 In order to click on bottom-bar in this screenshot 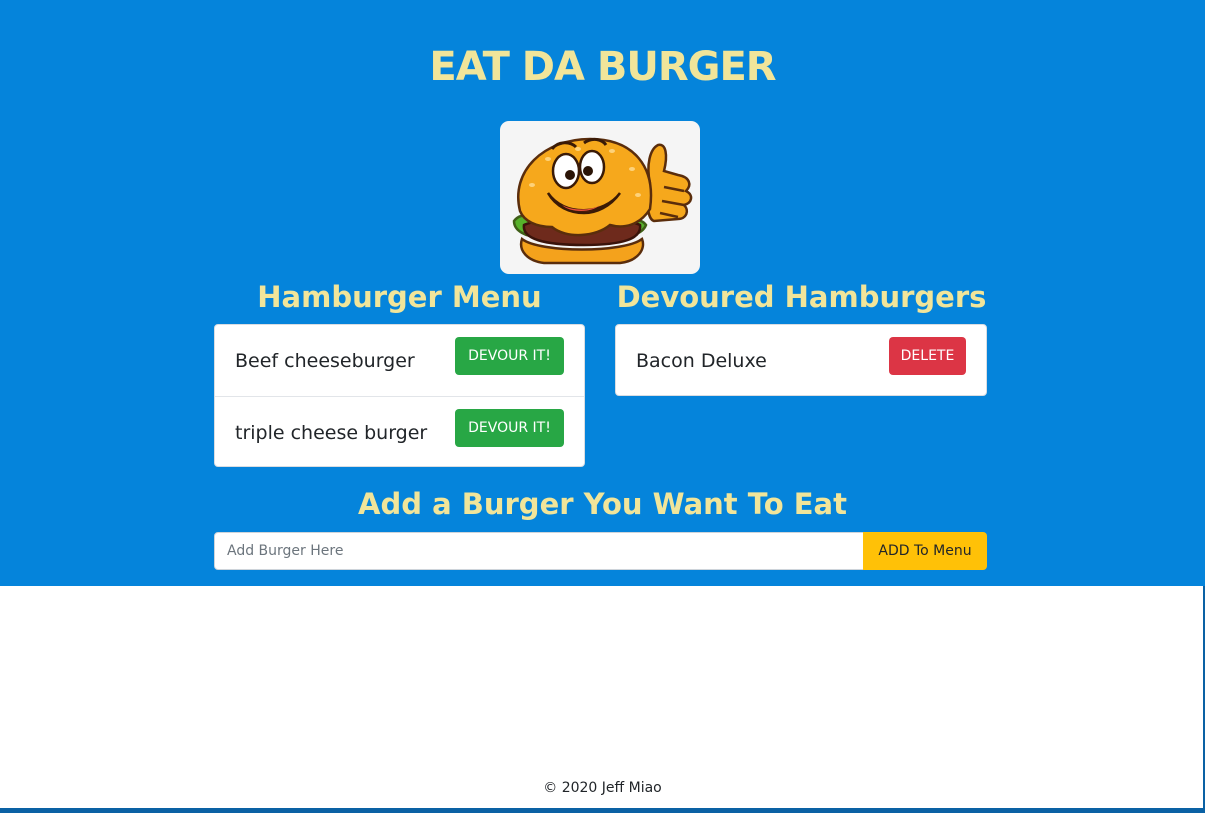, I will do `click(602, 810)`.